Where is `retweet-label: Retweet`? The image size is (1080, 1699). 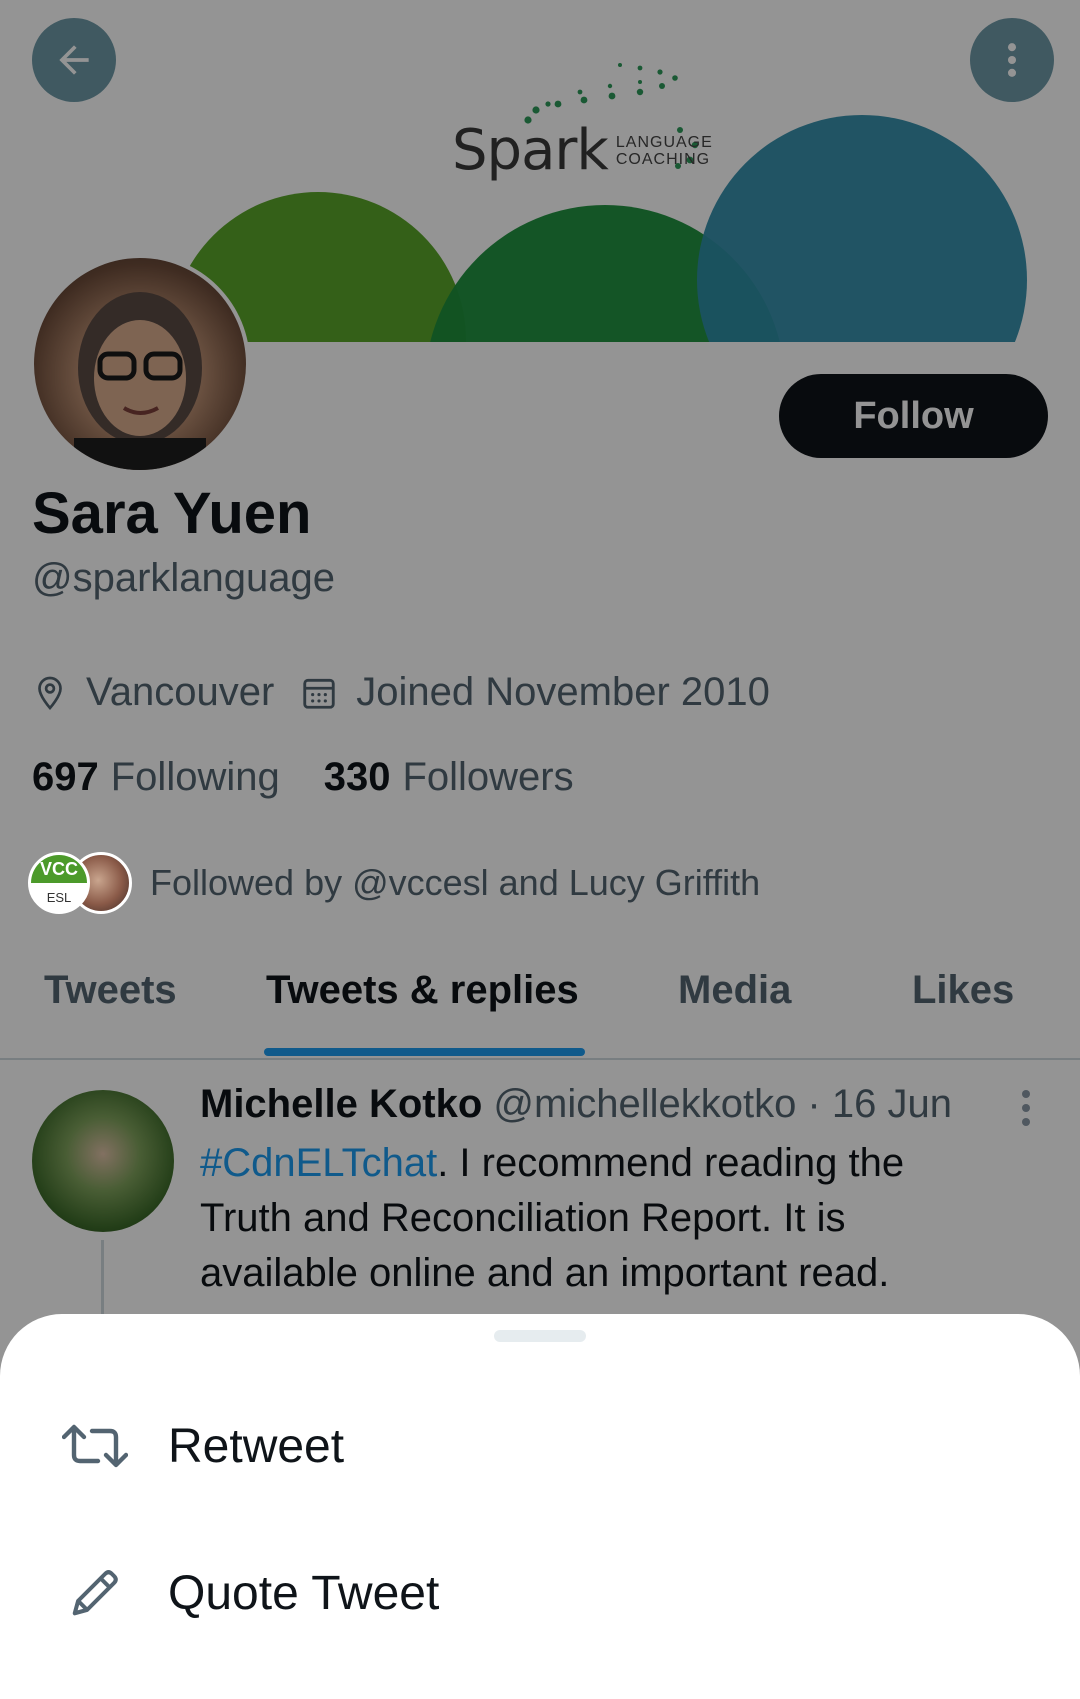 retweet-label: Retweet is located at coordinates (256, 1446).